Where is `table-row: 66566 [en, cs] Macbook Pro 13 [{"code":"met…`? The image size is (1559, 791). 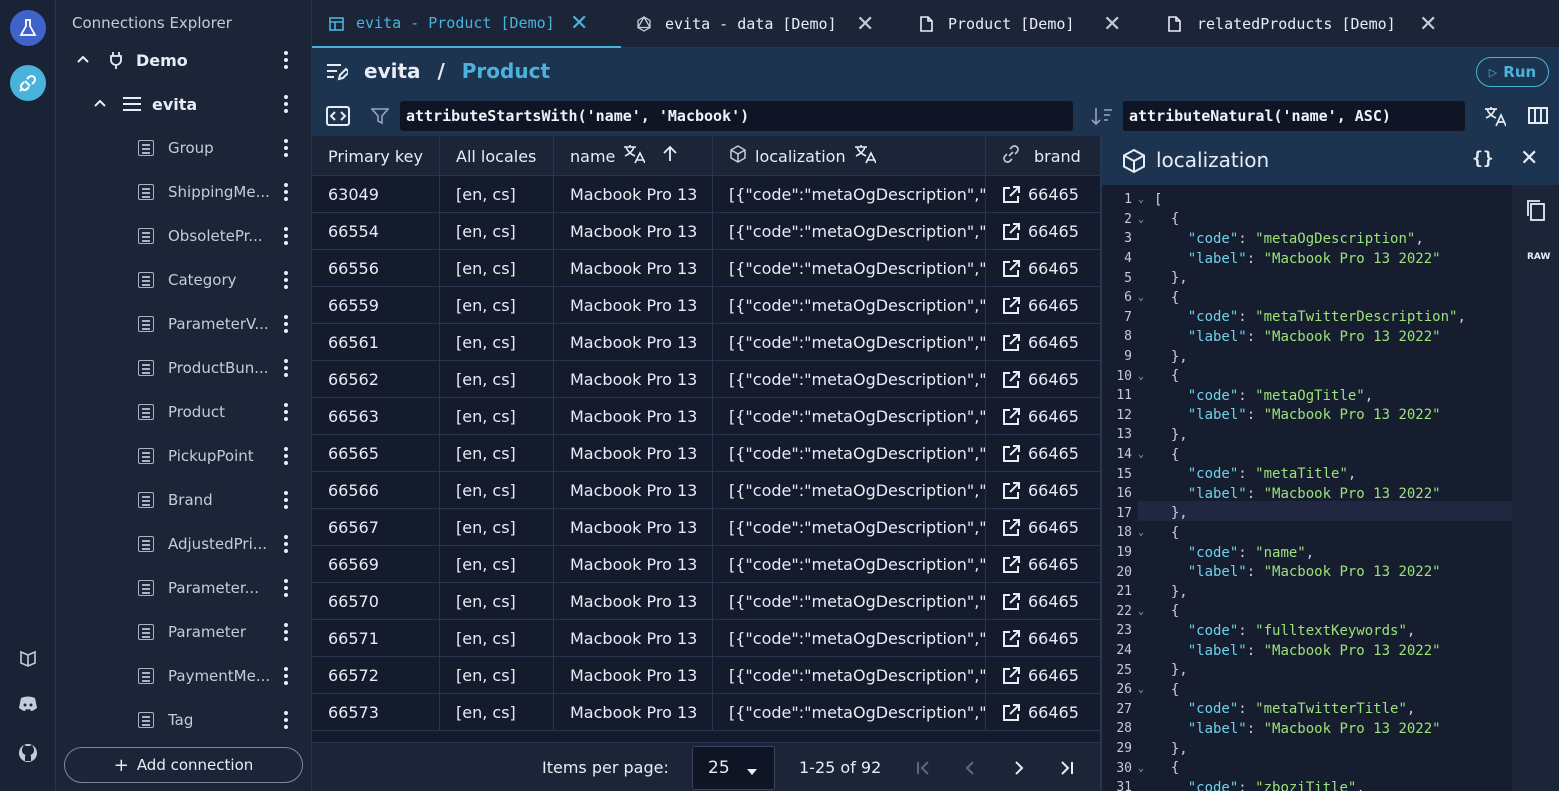 table-row: 66566 [en, cs] Macbook Pro 13 [{"code":"met… is located at coordinates (706, 490).